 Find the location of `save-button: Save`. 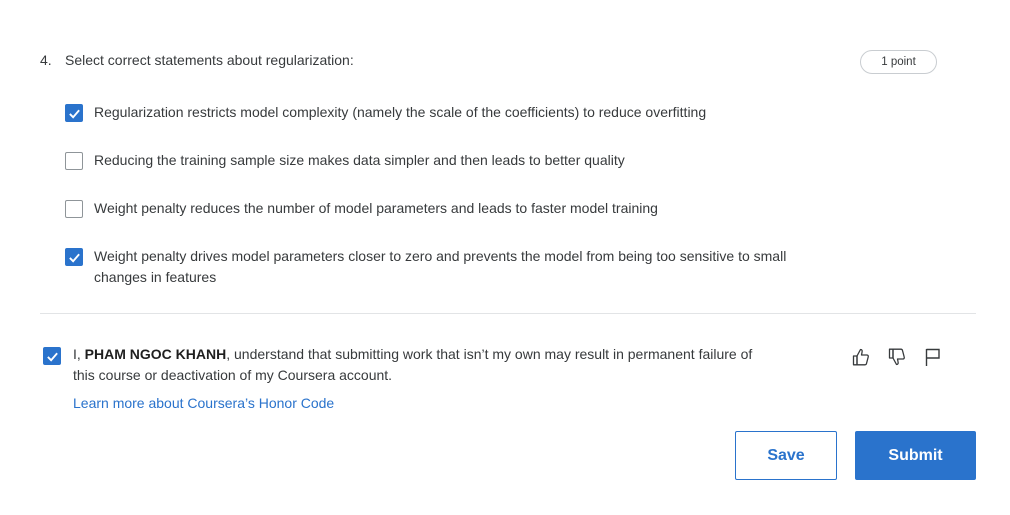

save-button: Save is located at coordinates (786, 455).